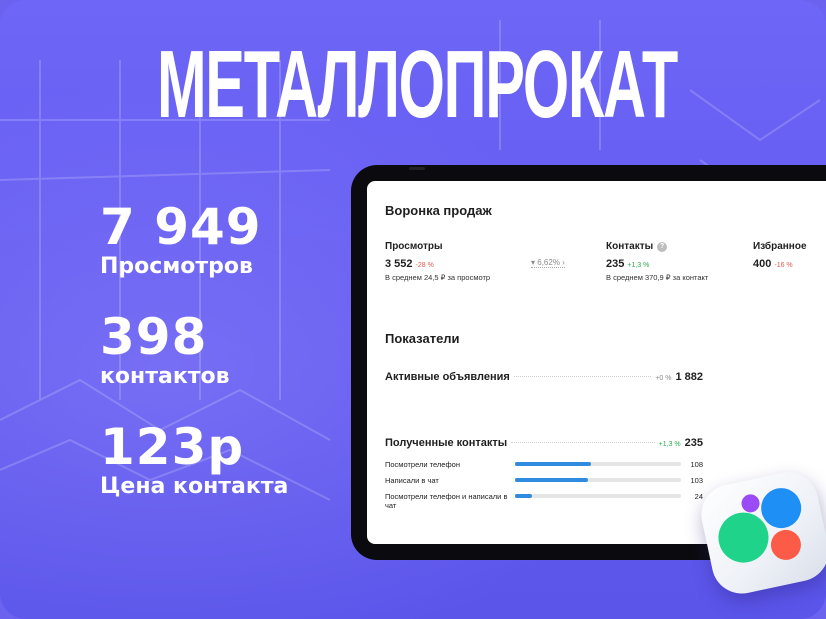  Describe the element at coordinates (638, 265) in the screenshot. I see `funnel-delta: +1,3 %` at that location.